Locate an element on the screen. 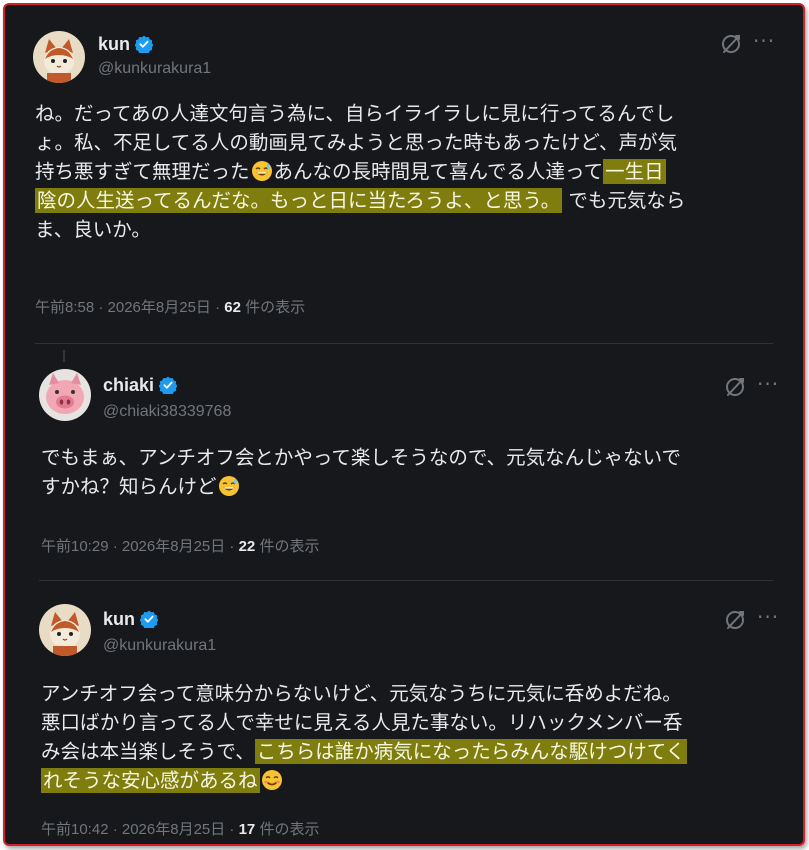  smile-emoji-icon is located at coordinates (272, 780).